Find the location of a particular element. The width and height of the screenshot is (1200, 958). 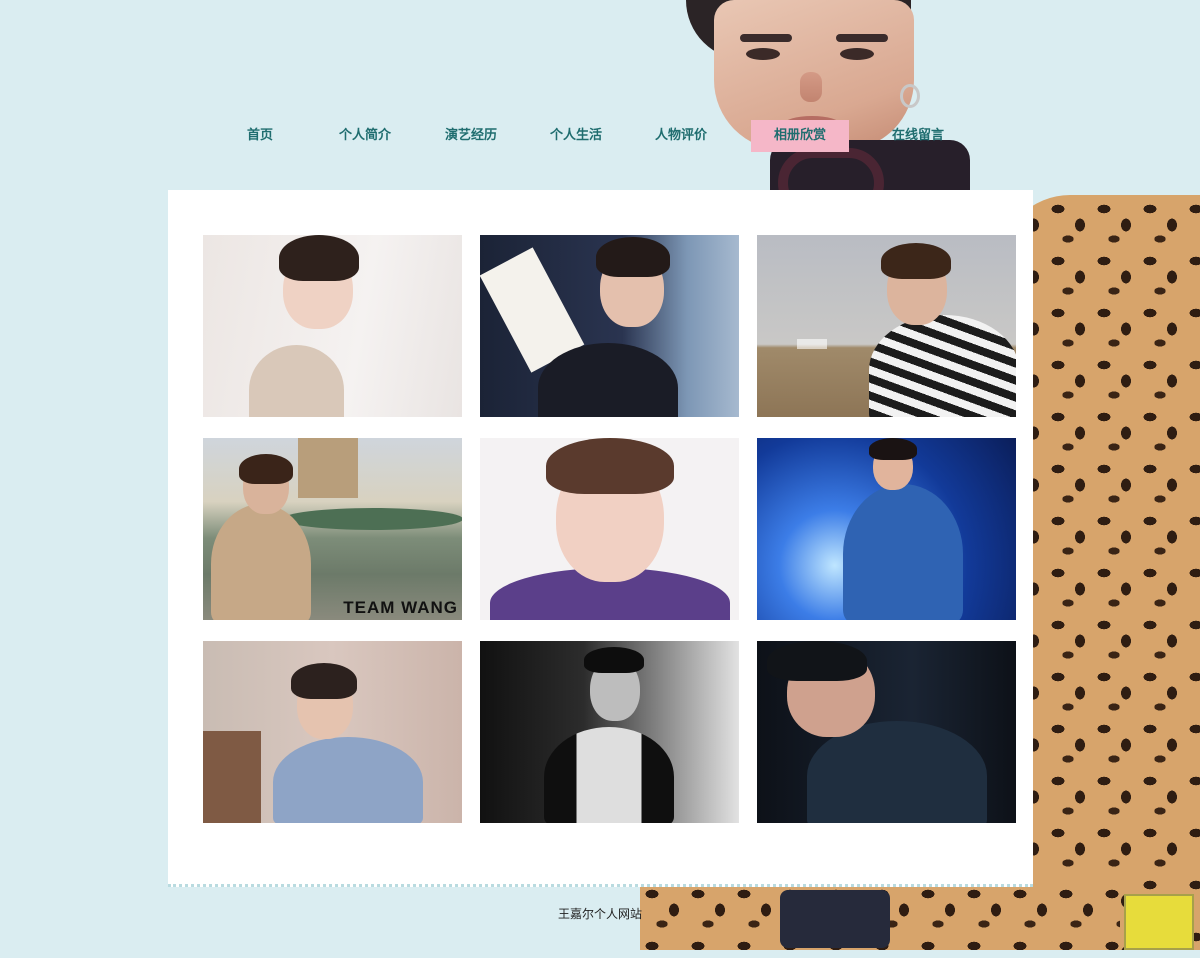

nav-personal-life: 个人生活 is located at coordinates (576, 136).